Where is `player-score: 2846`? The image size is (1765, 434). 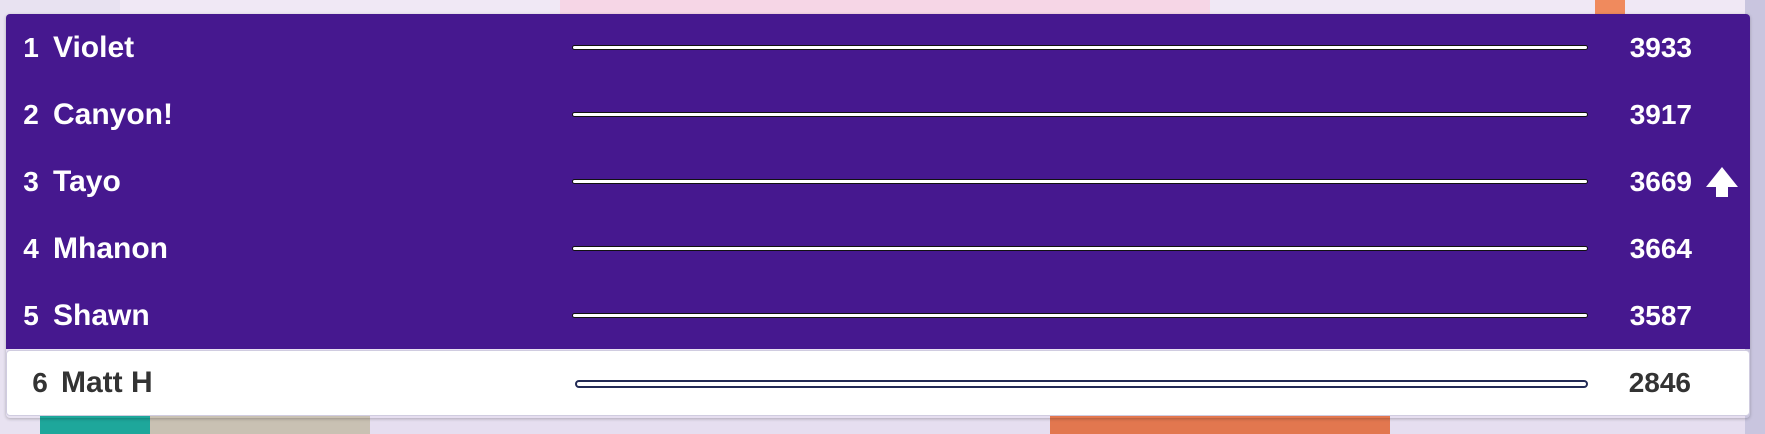 player-score: 2846 is located at coordinates (1659, 382).